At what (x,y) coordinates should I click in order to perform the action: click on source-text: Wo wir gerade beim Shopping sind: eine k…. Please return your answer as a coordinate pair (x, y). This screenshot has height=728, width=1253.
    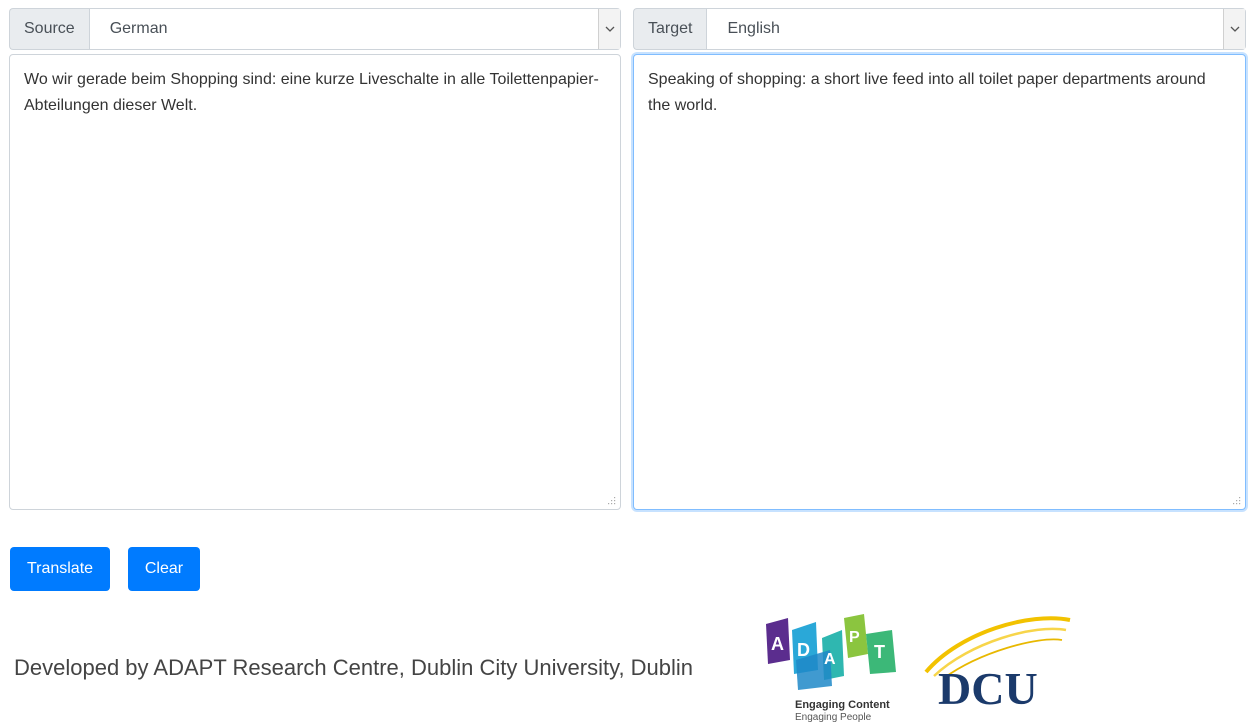
    Looking at the image, I should click on (311, 92).